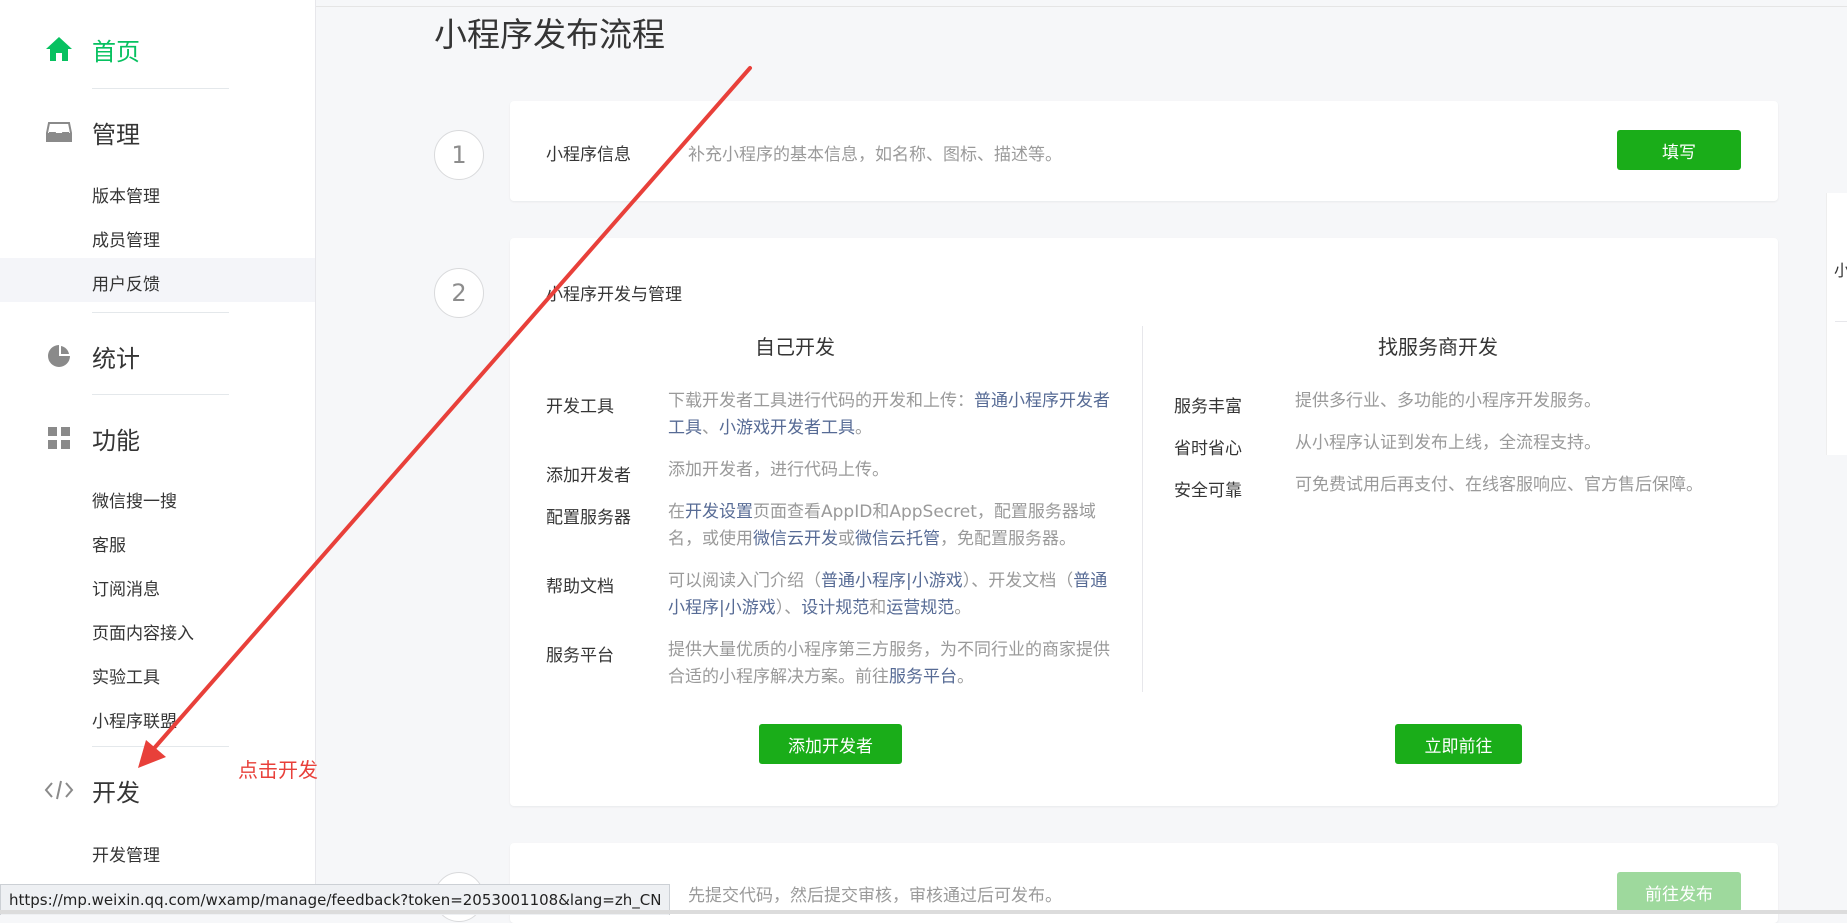 This screenshot has height=923, width=1847. Describe the element at coordinates (923, 912) in the screenshot. I see `bottom-bar` at that location.